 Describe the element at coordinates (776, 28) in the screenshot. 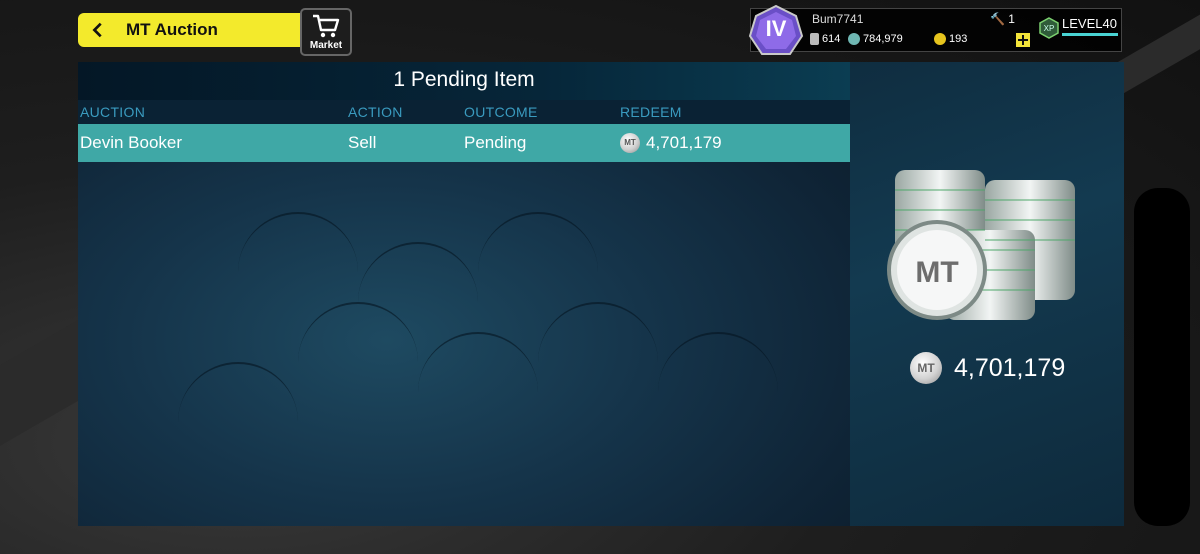

I see `rank-label: IV` at that location.